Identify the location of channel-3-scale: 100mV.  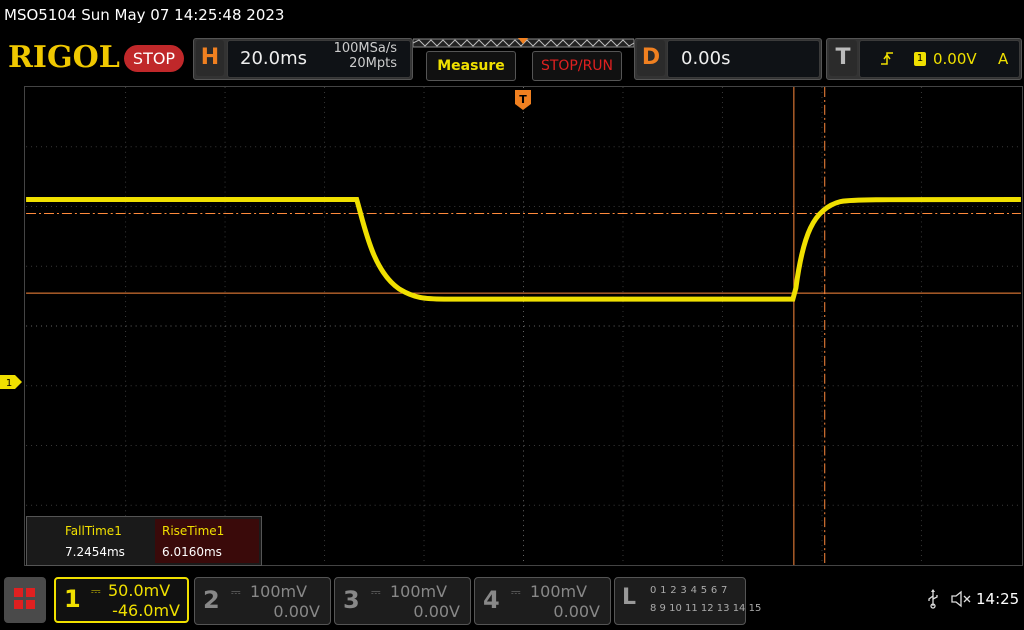
(419, 591).